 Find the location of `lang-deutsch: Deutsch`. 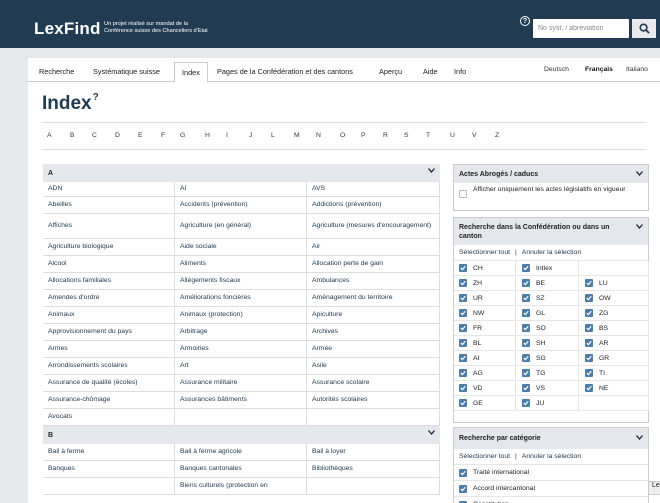

lang-deutsch: Deutsch is located at coordinates (556, 69).